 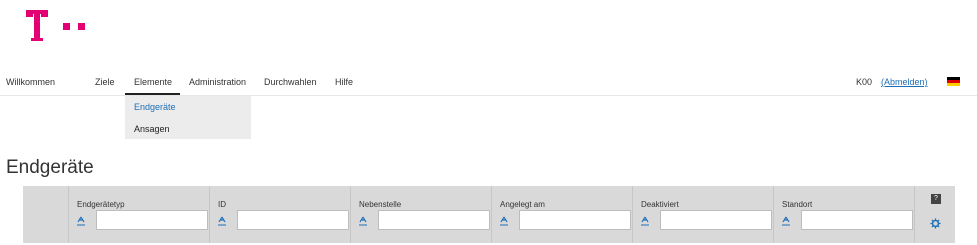 What do you see at coordinates (105, 82) in the screenshot?
I see `nav-item-ziele: Ziele` at bounding box center [105, 82].